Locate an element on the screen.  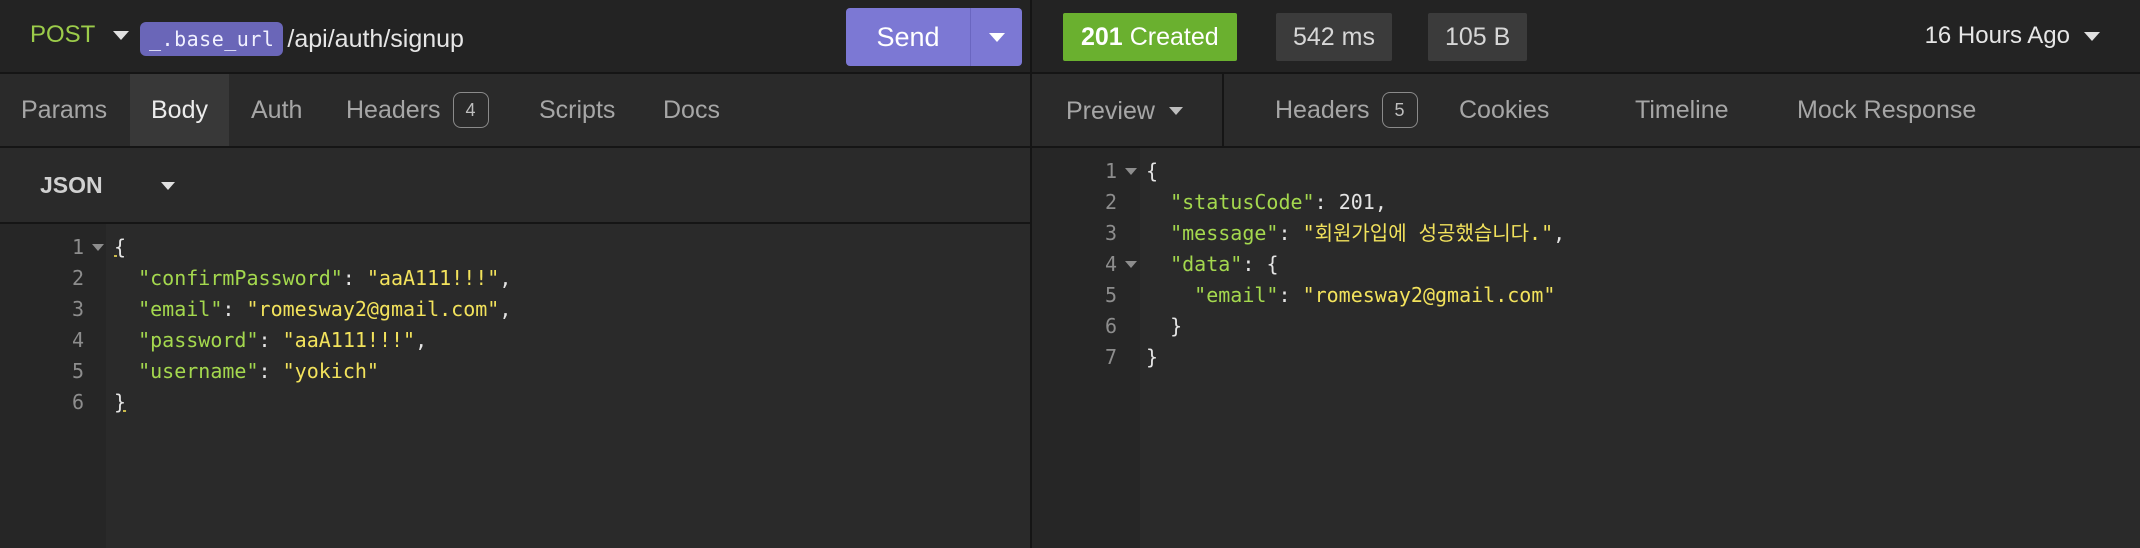
json-string-value: "romesway2@gmail.com" is located at coordinates (373, 309).